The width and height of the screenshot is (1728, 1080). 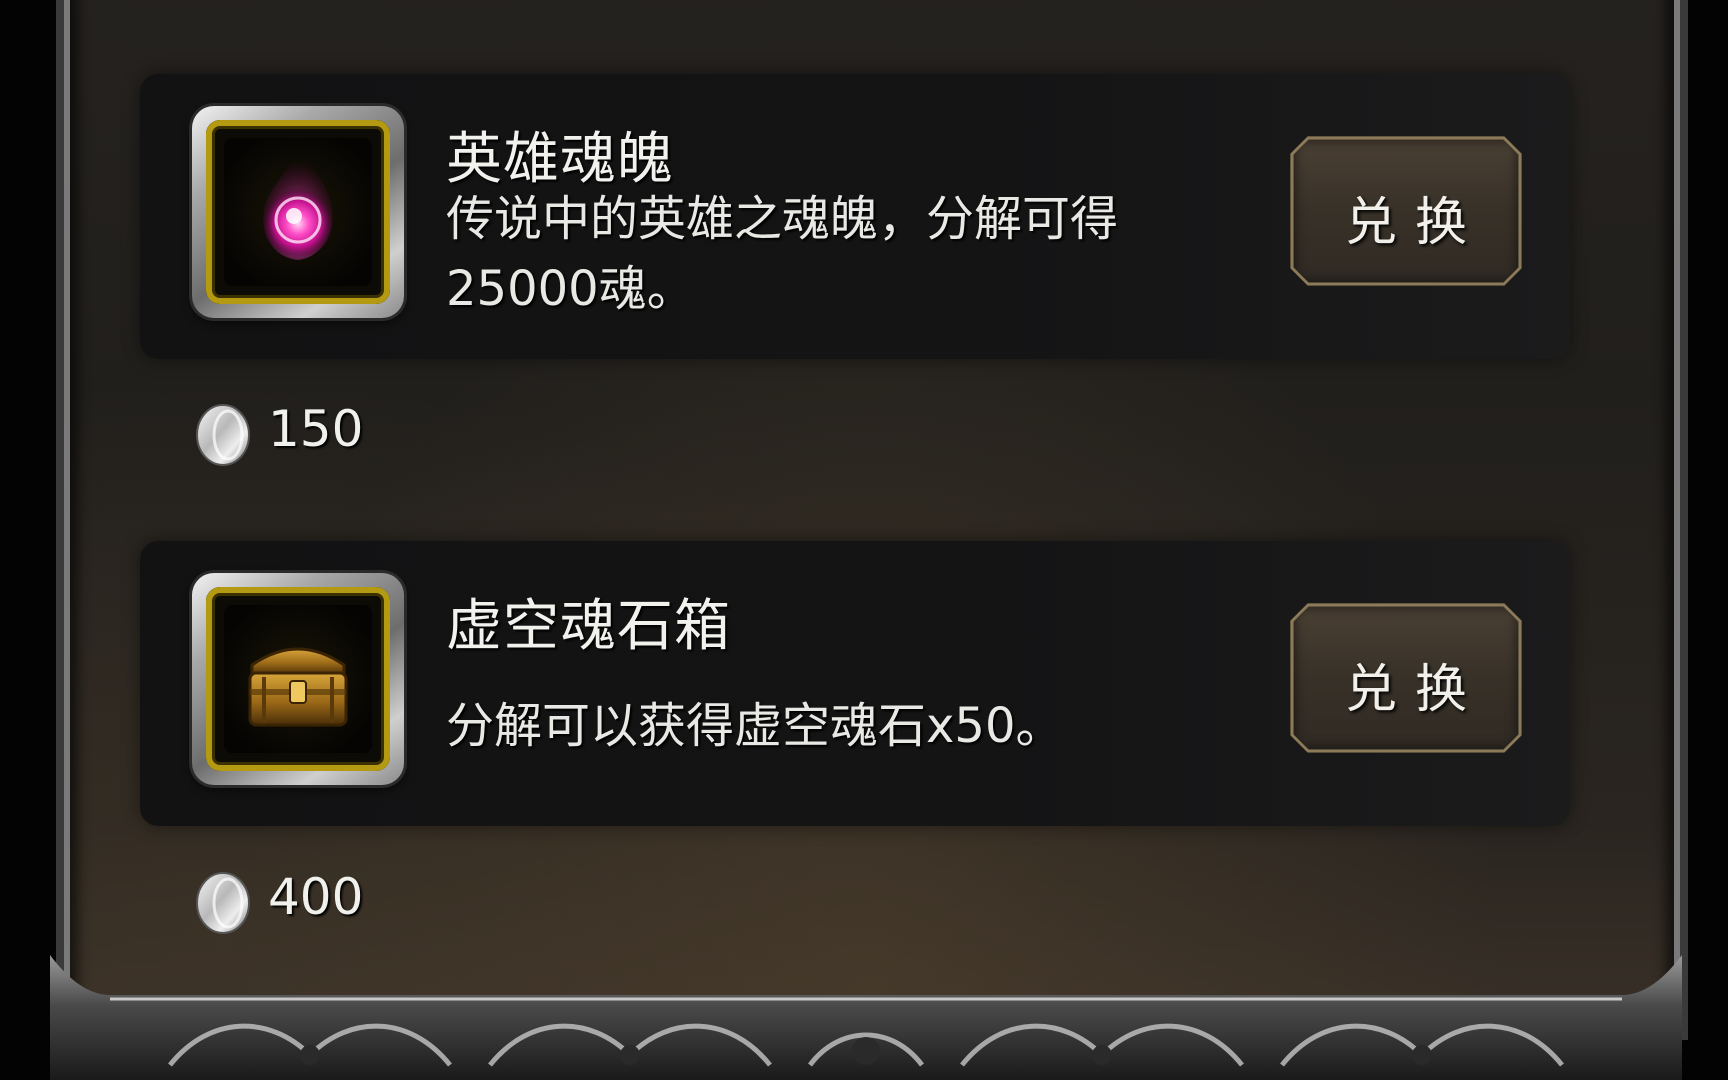 What do you see at coordinates (316, 897) in the screenshot?
I see `price-value: 400` at bounding box center [316, 897].